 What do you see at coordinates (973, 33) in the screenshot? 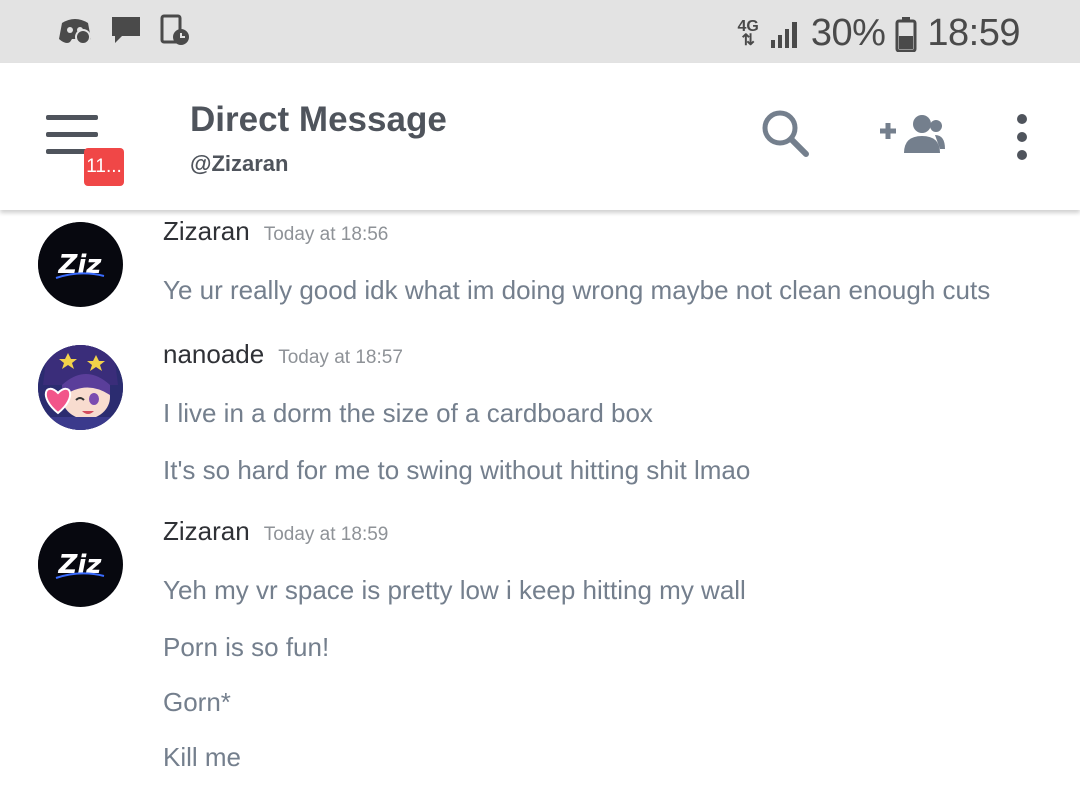
I see `clock: 18:59` at bounding box center [973, 33].